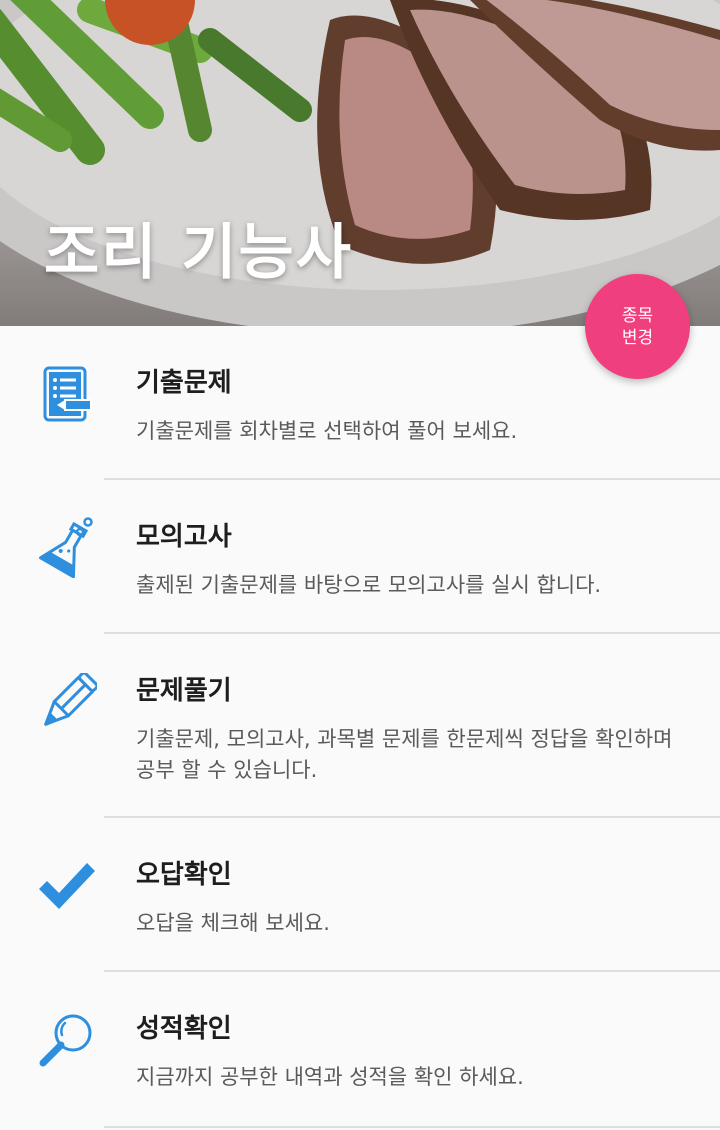 Image resolution: width=720 pixels, height=1130 pixels. Describe the element at coordinates (360, 895) in the screenshot. I see `menu-item-wrong-answers: 오답확인 오답을 체크해 보세요.` at that location.